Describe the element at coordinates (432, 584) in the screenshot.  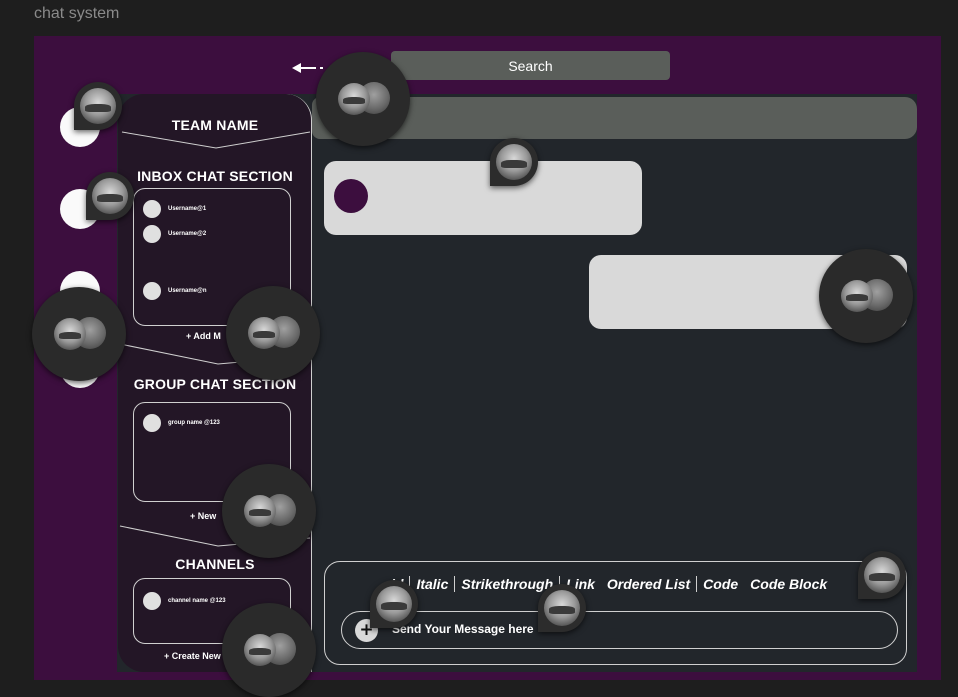
I see `italic-button: Italic` at that location.